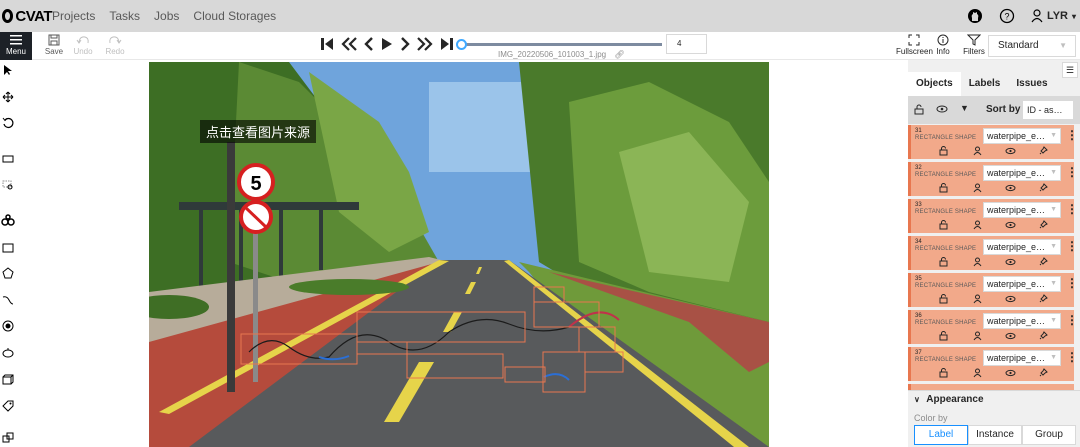 This screenshot has height=447, width=1080. What do you see at coordinates (943, 44) in the screenshot?
I see `info-button: Info` at bounding box center [943, 44].